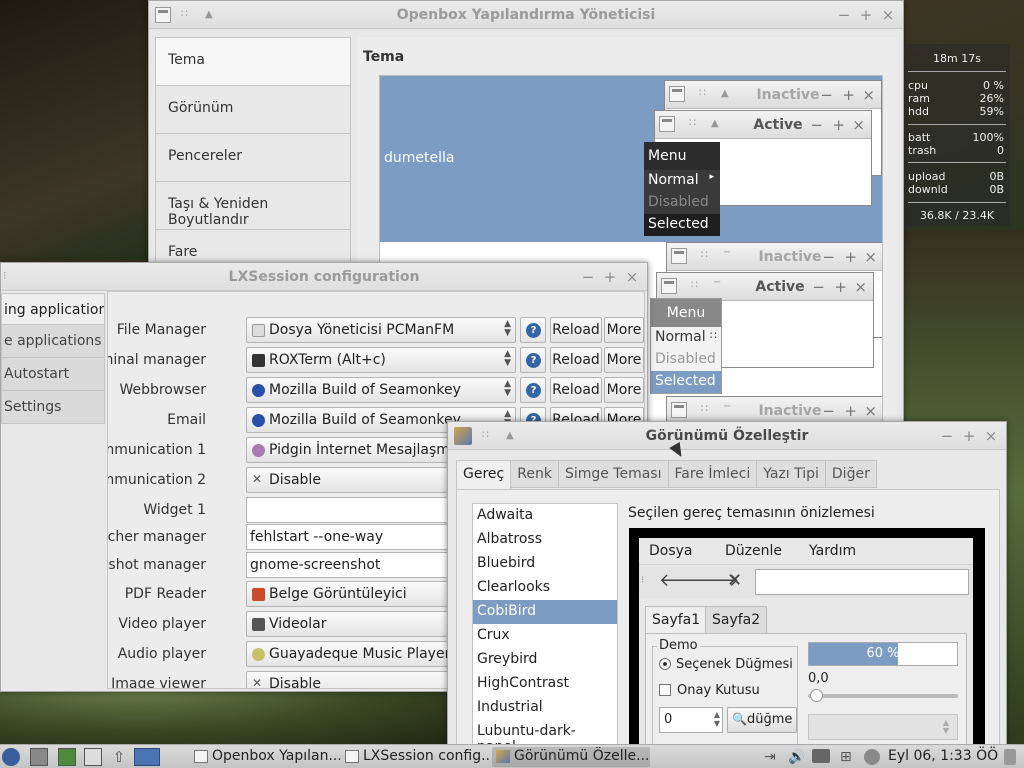 The image size is (1024, 768). Describe the element at coordinates (119, 757) in the screenshot. I see `tray-up-icon: ⇧` at that location.